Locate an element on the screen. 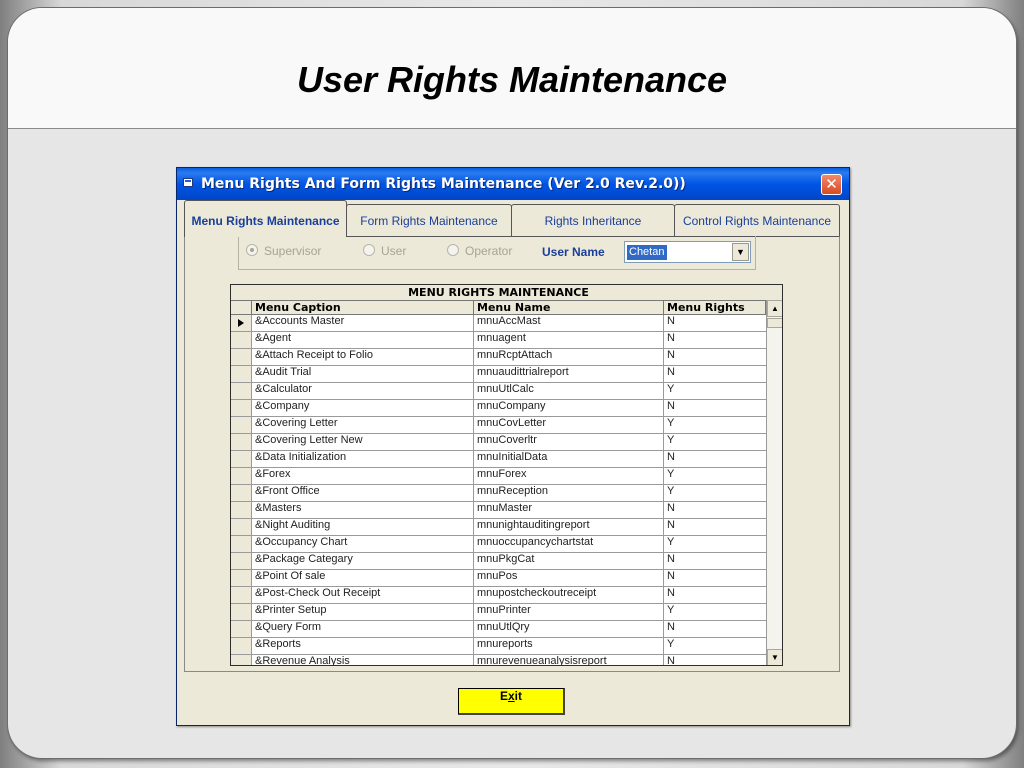 Image resolution: width=1024 pixels, height=768 pixels. table-row: &Agent mnuagent N is located at coordinates (498, 340).